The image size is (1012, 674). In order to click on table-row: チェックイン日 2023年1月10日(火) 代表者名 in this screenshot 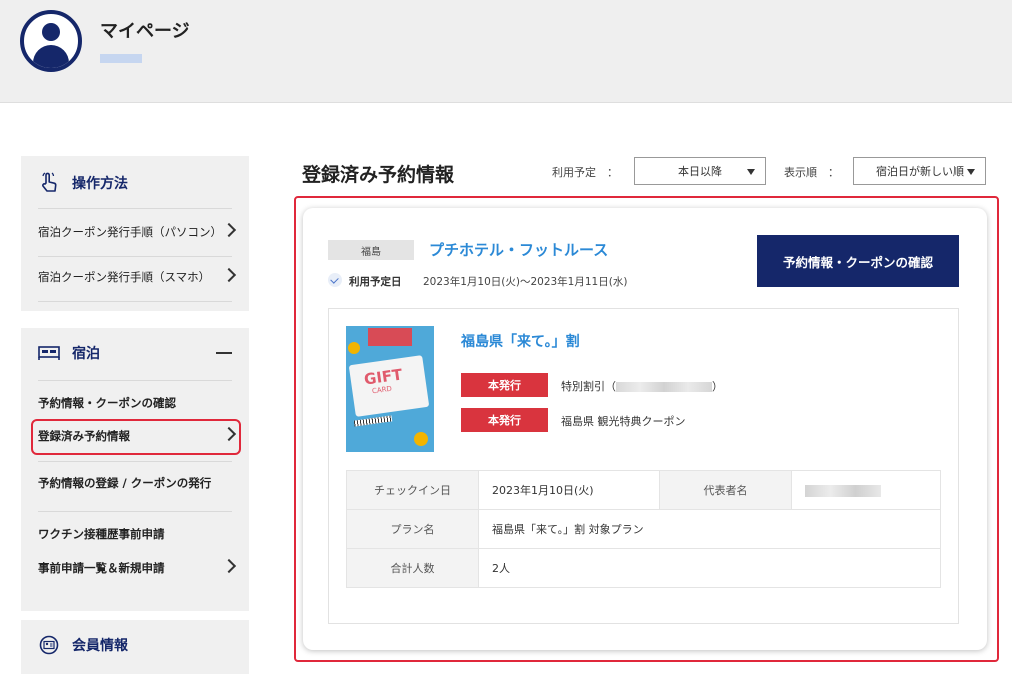, I will do `click(643, 490)`.